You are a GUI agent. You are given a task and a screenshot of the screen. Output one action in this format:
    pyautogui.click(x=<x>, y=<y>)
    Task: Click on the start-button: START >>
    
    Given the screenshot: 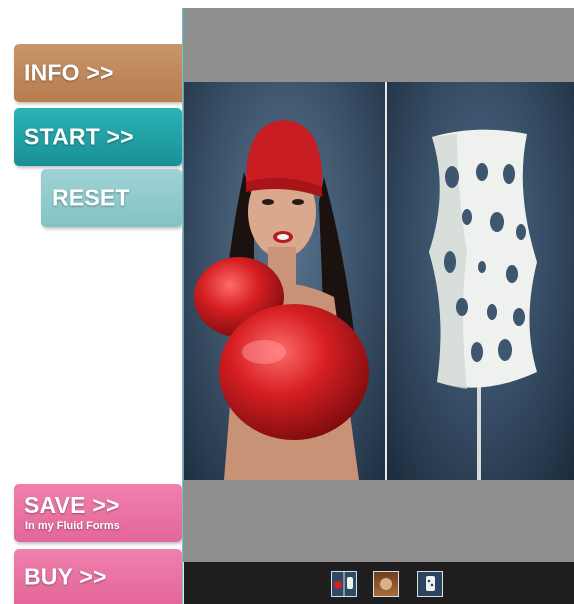 What is the action you would take?
    pyautogui.click(x=98, y=137)
    